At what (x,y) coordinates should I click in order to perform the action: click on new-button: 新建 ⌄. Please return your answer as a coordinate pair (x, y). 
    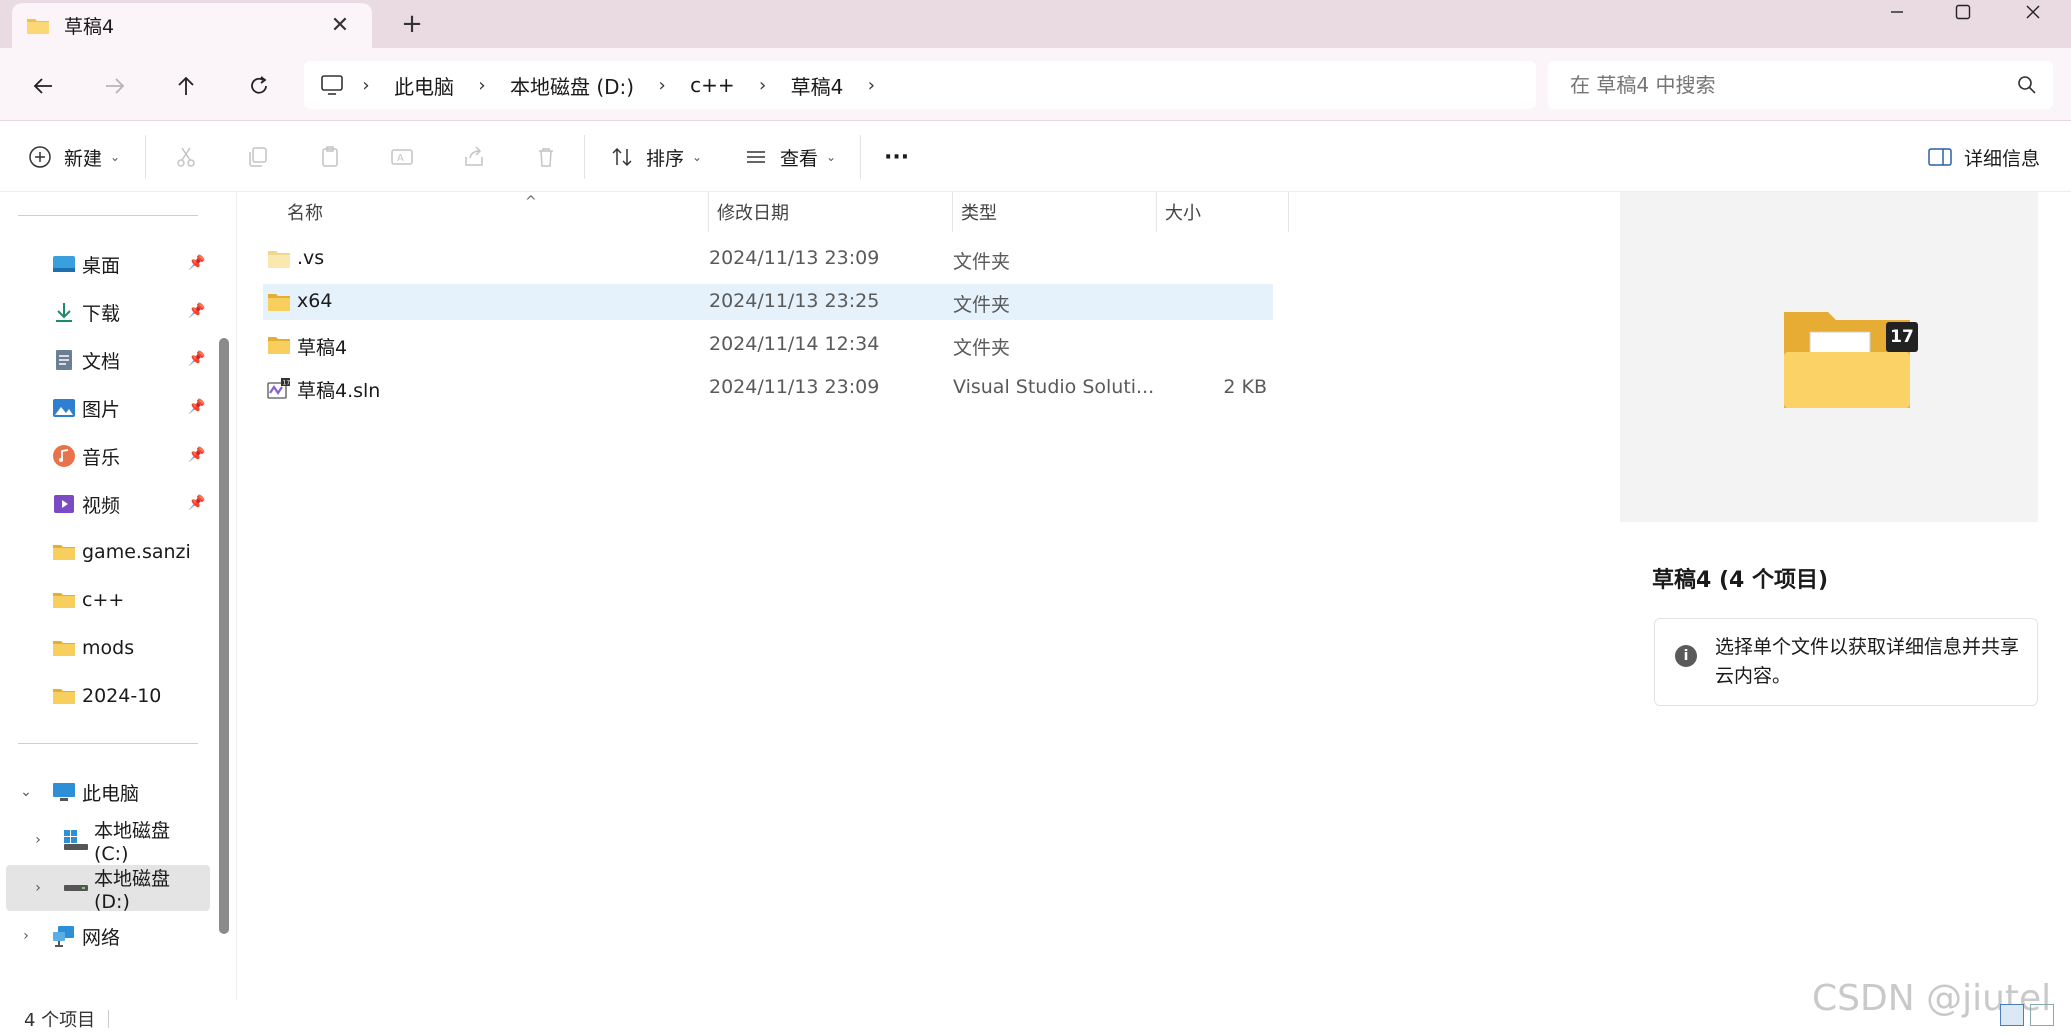
    Looking at the image, I should click on (73, 157).